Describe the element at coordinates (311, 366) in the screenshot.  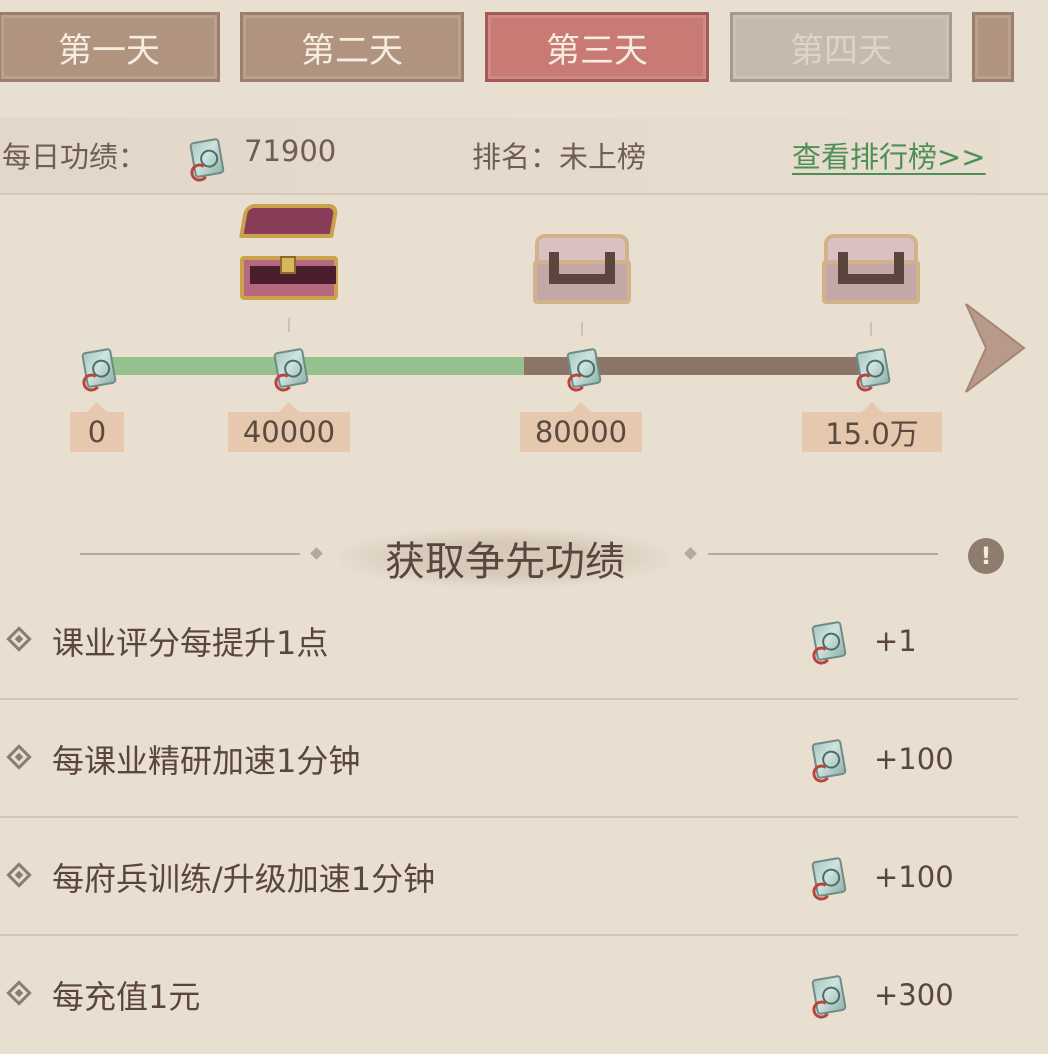
I see `progress-fill` at that location.